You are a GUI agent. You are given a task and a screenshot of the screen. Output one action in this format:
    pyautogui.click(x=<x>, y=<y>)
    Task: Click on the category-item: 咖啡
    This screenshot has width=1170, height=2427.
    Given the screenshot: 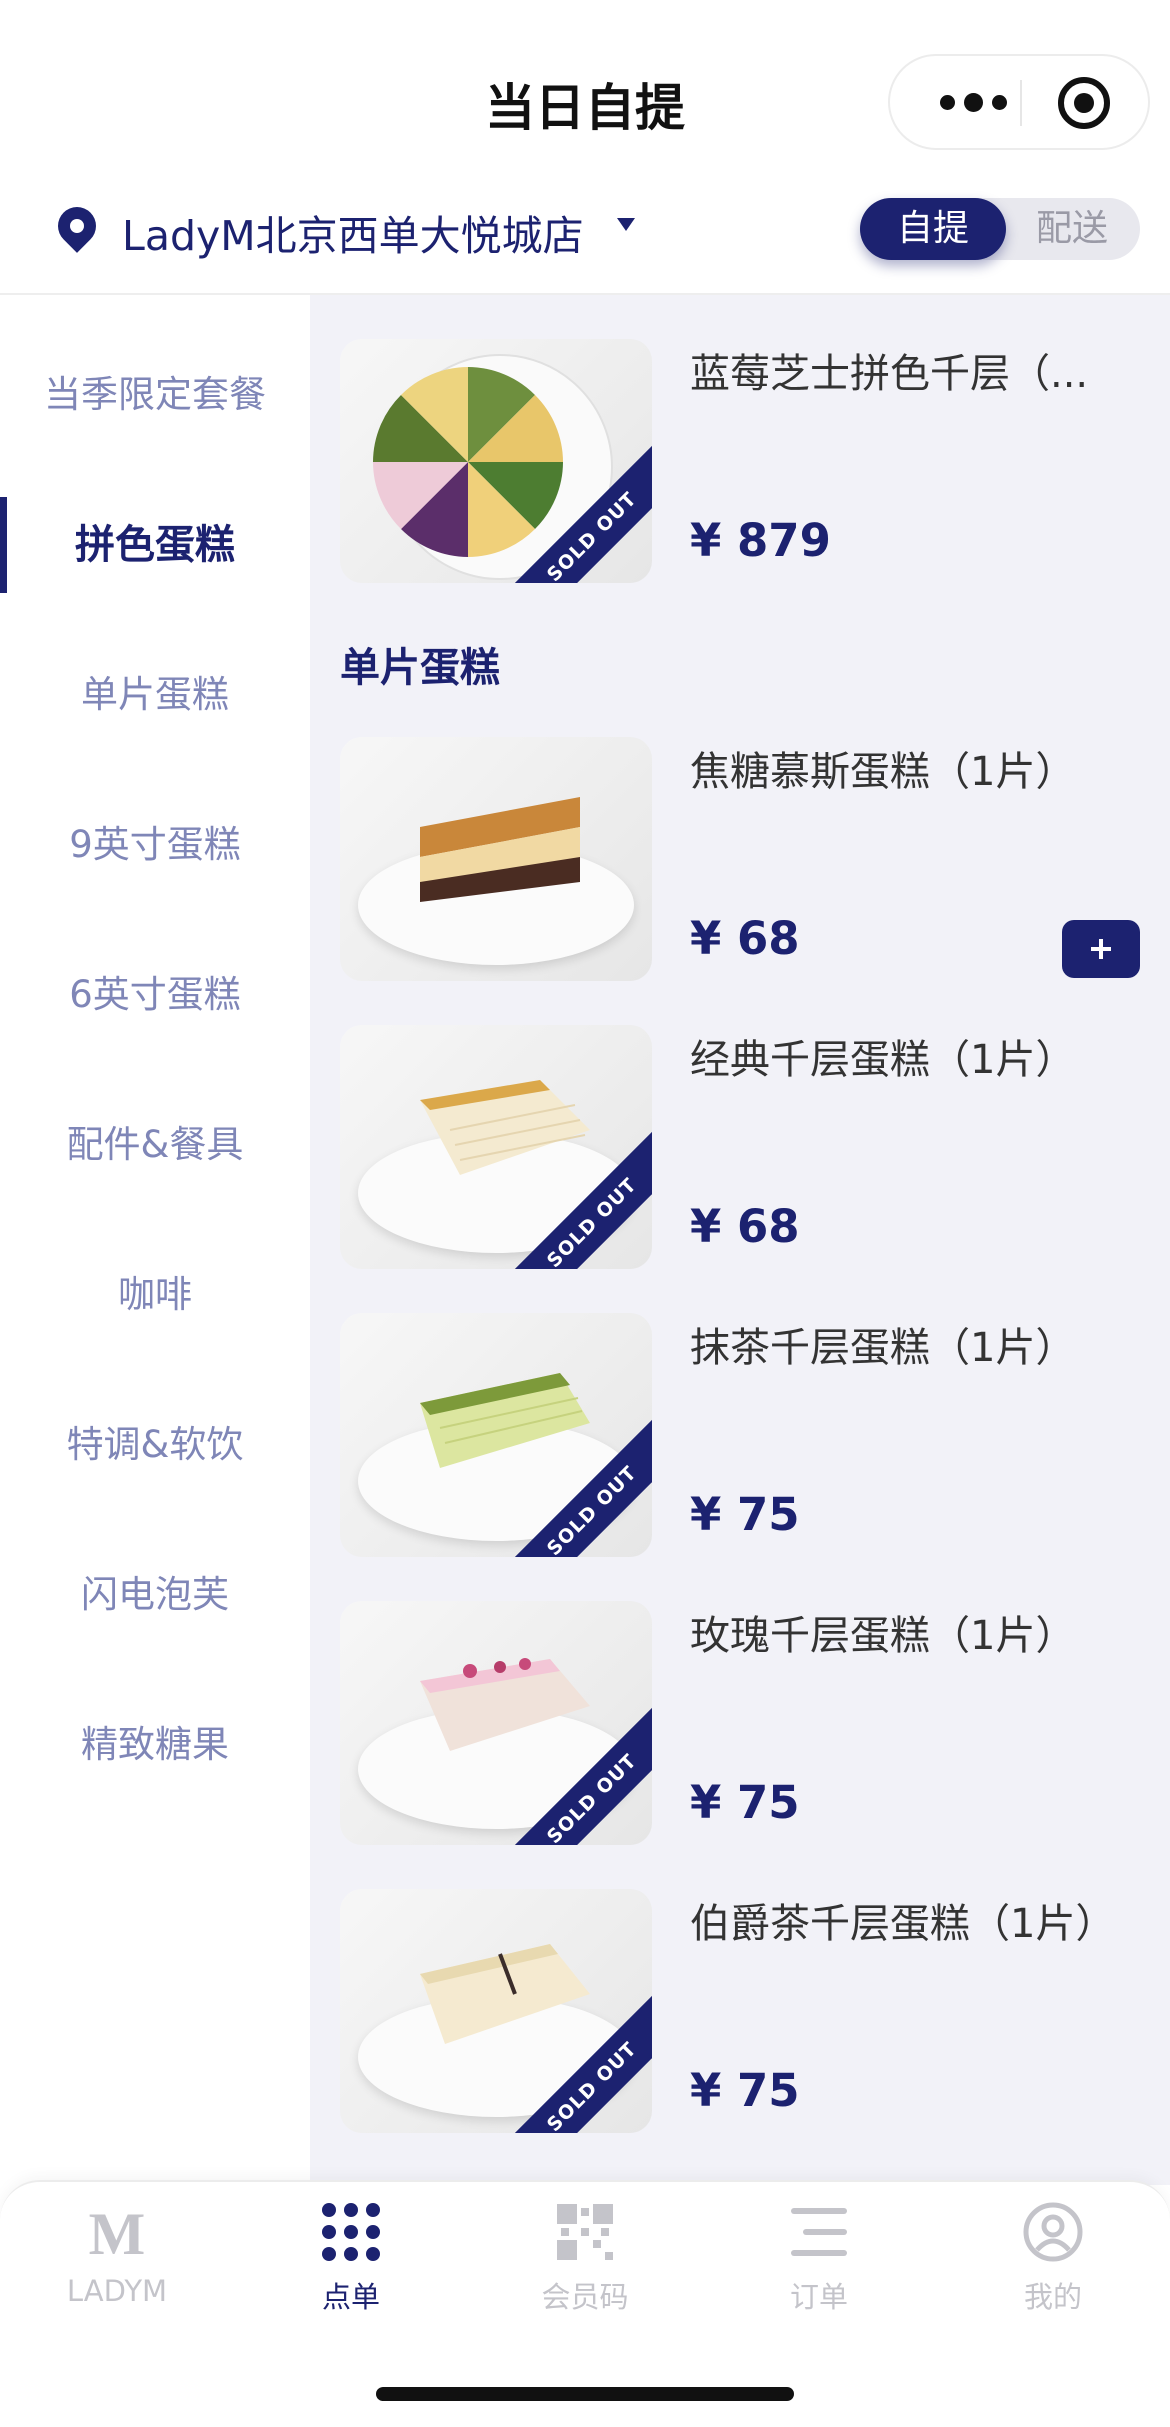 What is the action you would take?
    pyautogui.click(x=155, y=1295)
    